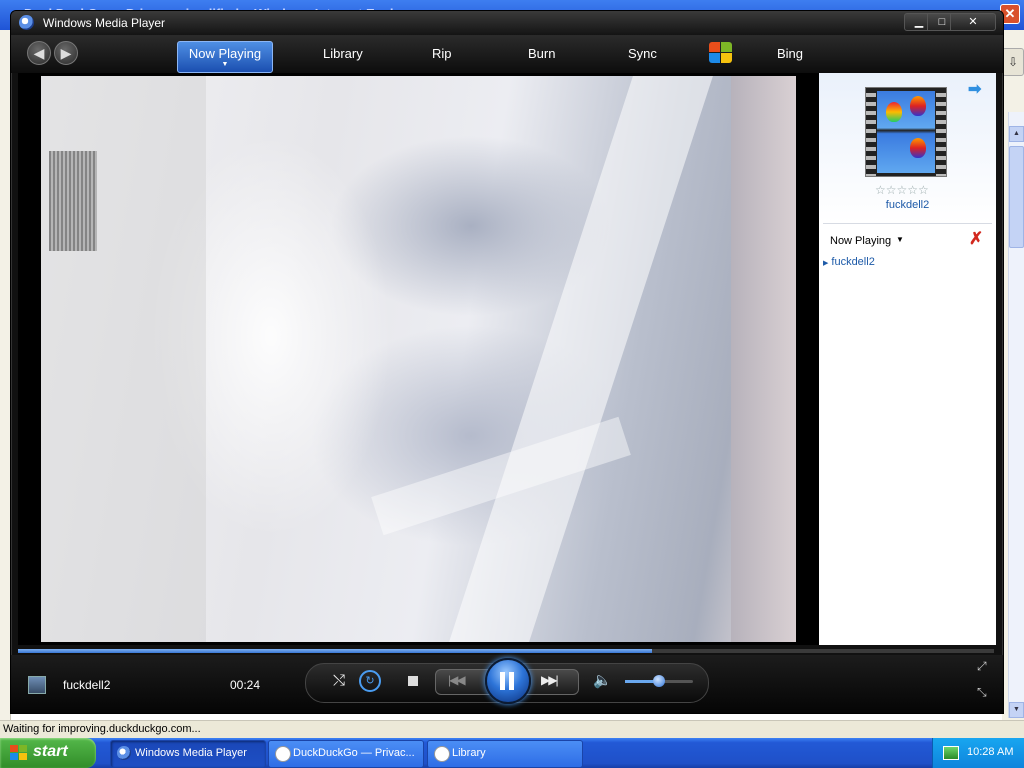  What do you see at coordinates (502, 681) in the screenshot?
I see `pause-icon` at bounding box center [502, 681].